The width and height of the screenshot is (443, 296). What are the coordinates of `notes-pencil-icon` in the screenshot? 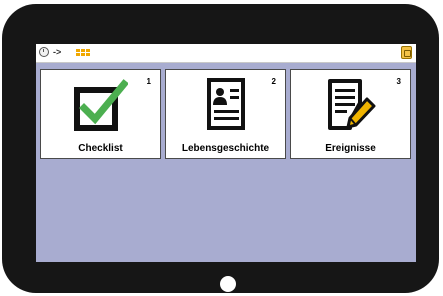 It's located at (352, 104).